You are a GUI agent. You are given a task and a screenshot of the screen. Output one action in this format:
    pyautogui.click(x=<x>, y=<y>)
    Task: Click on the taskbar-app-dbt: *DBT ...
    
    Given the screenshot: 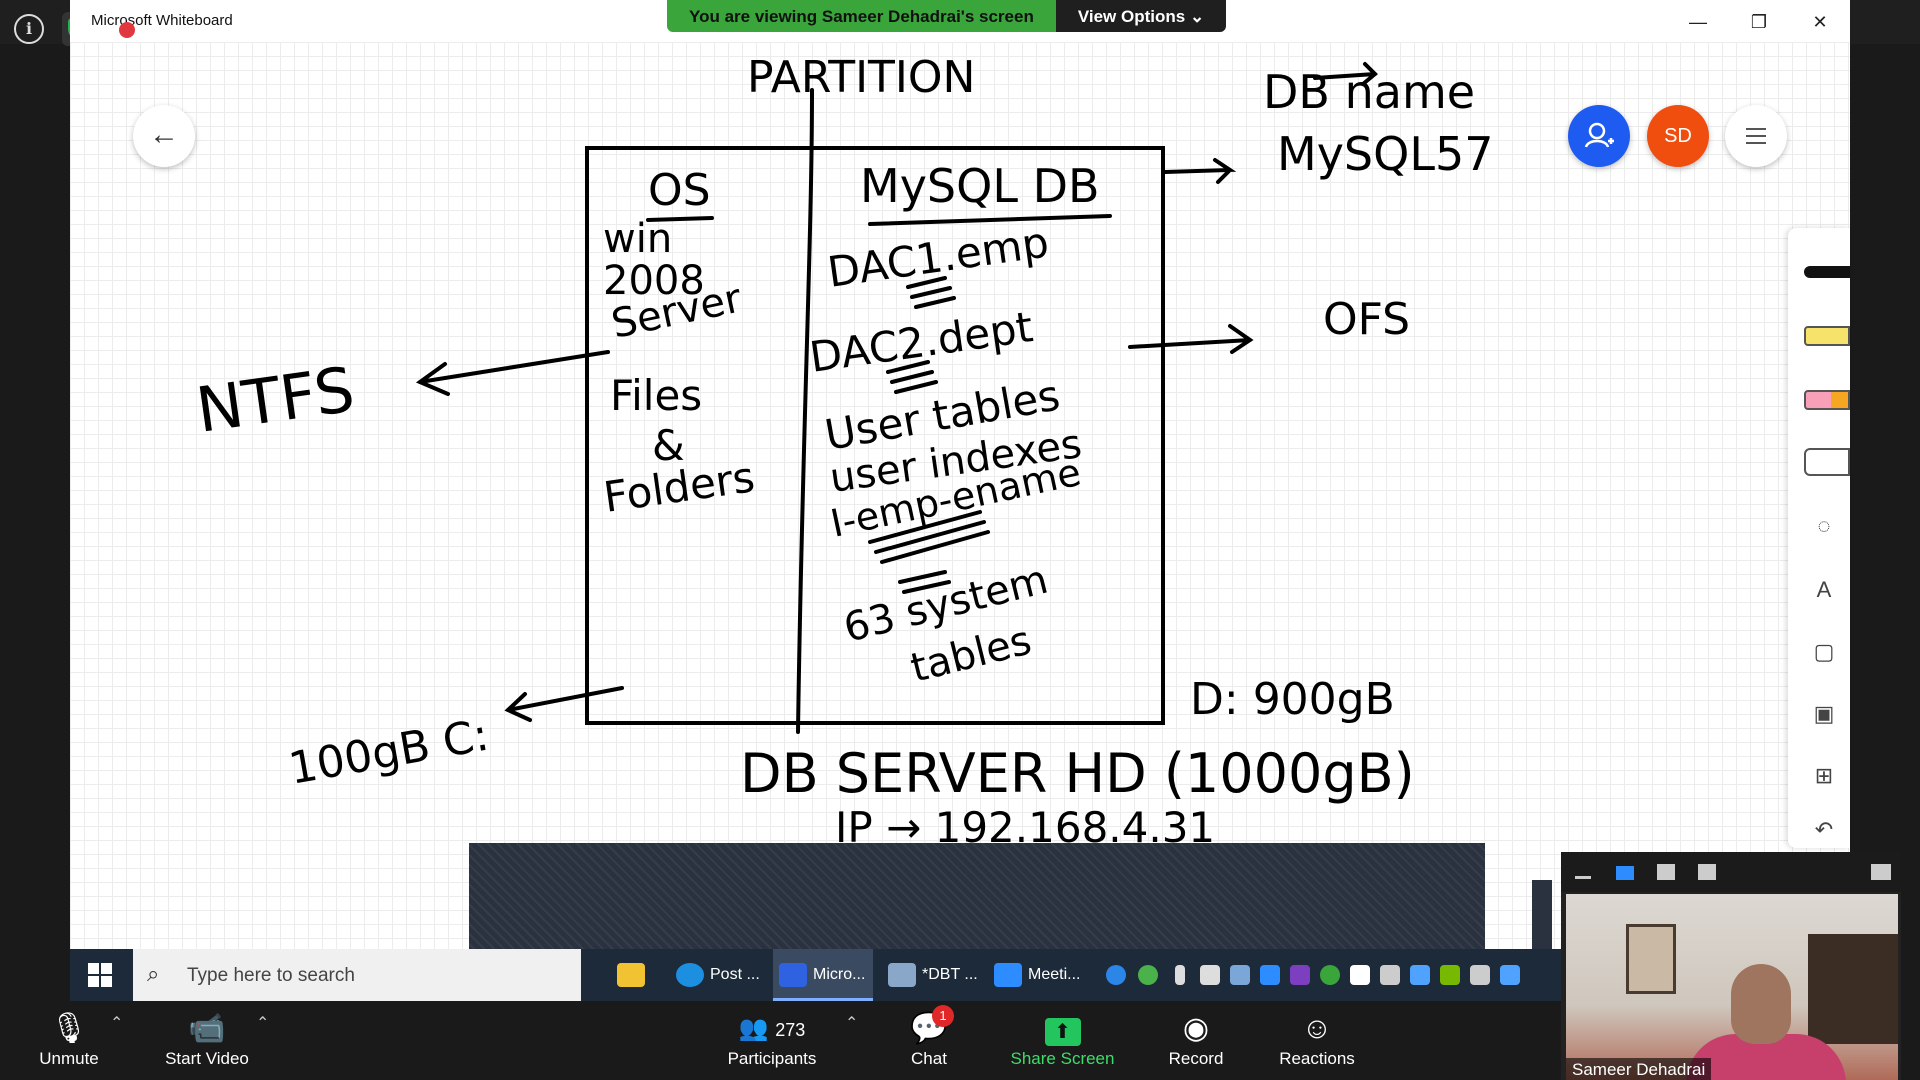 What is the action you would take?
    pyautogui.click(x=932, y=975)
    